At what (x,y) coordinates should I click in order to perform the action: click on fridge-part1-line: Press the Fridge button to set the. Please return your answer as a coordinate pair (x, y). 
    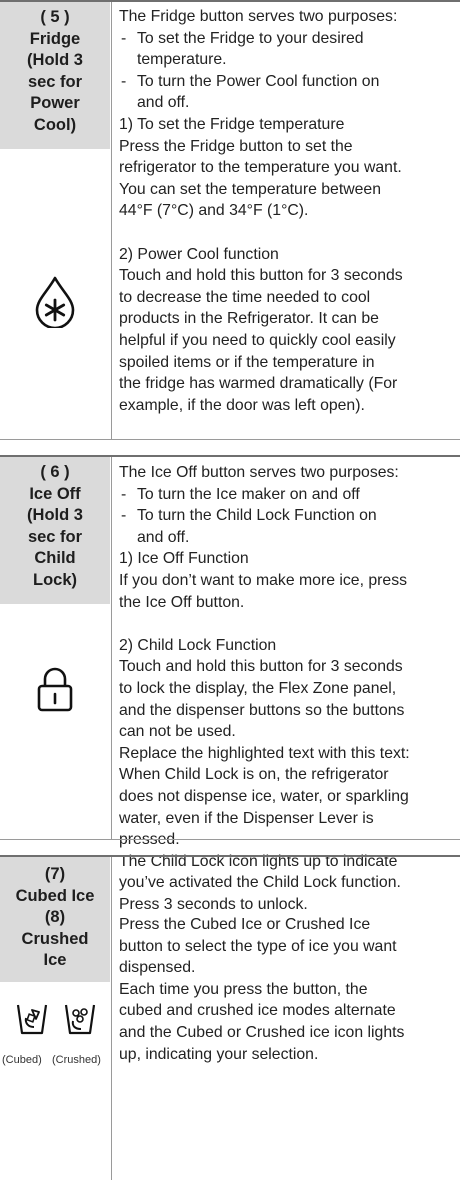
    Looking at the image, I should click on (236, 146).